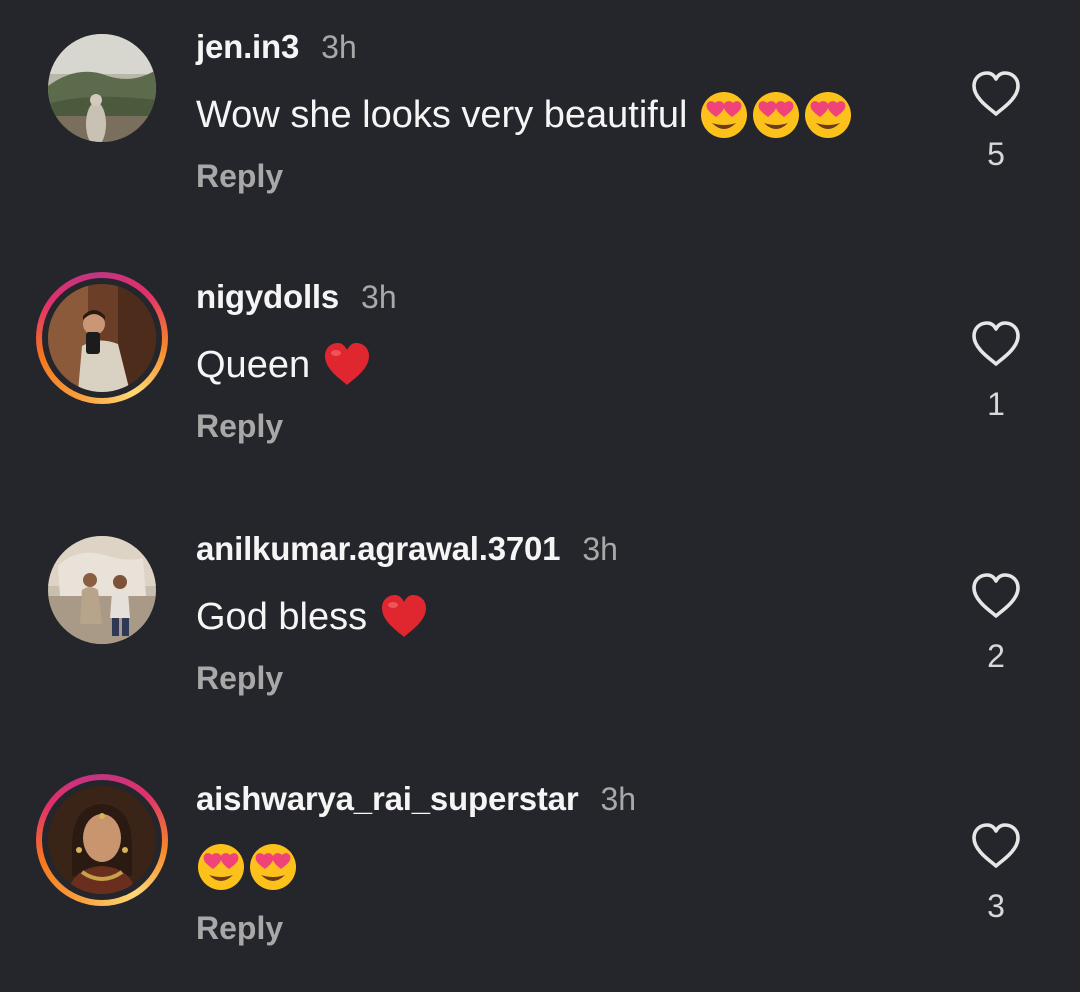 The width and height of the screenshot is (1080, 992). I want to click on comment-text: Wow she looks very beautiful, so click(525, 115).